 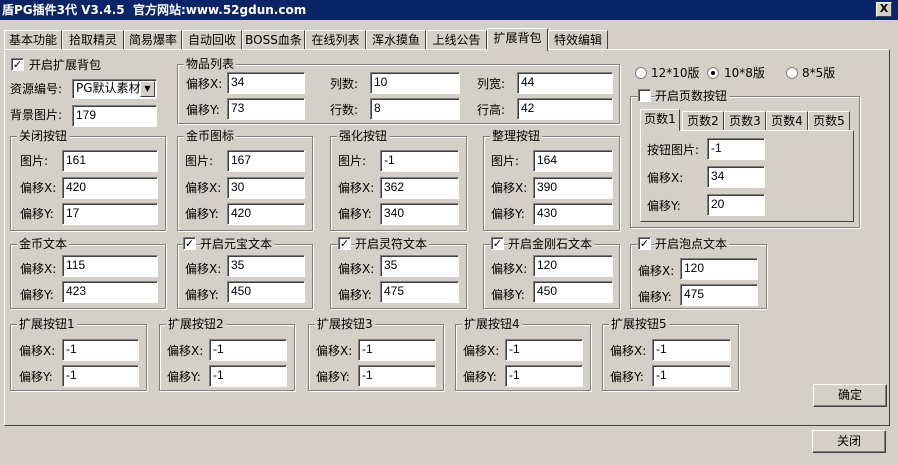 What do you see at coordinates (185, 351) in the screenshot?
I see `ext2-x-label: 偏移X:` at bounding box center [185, 351].